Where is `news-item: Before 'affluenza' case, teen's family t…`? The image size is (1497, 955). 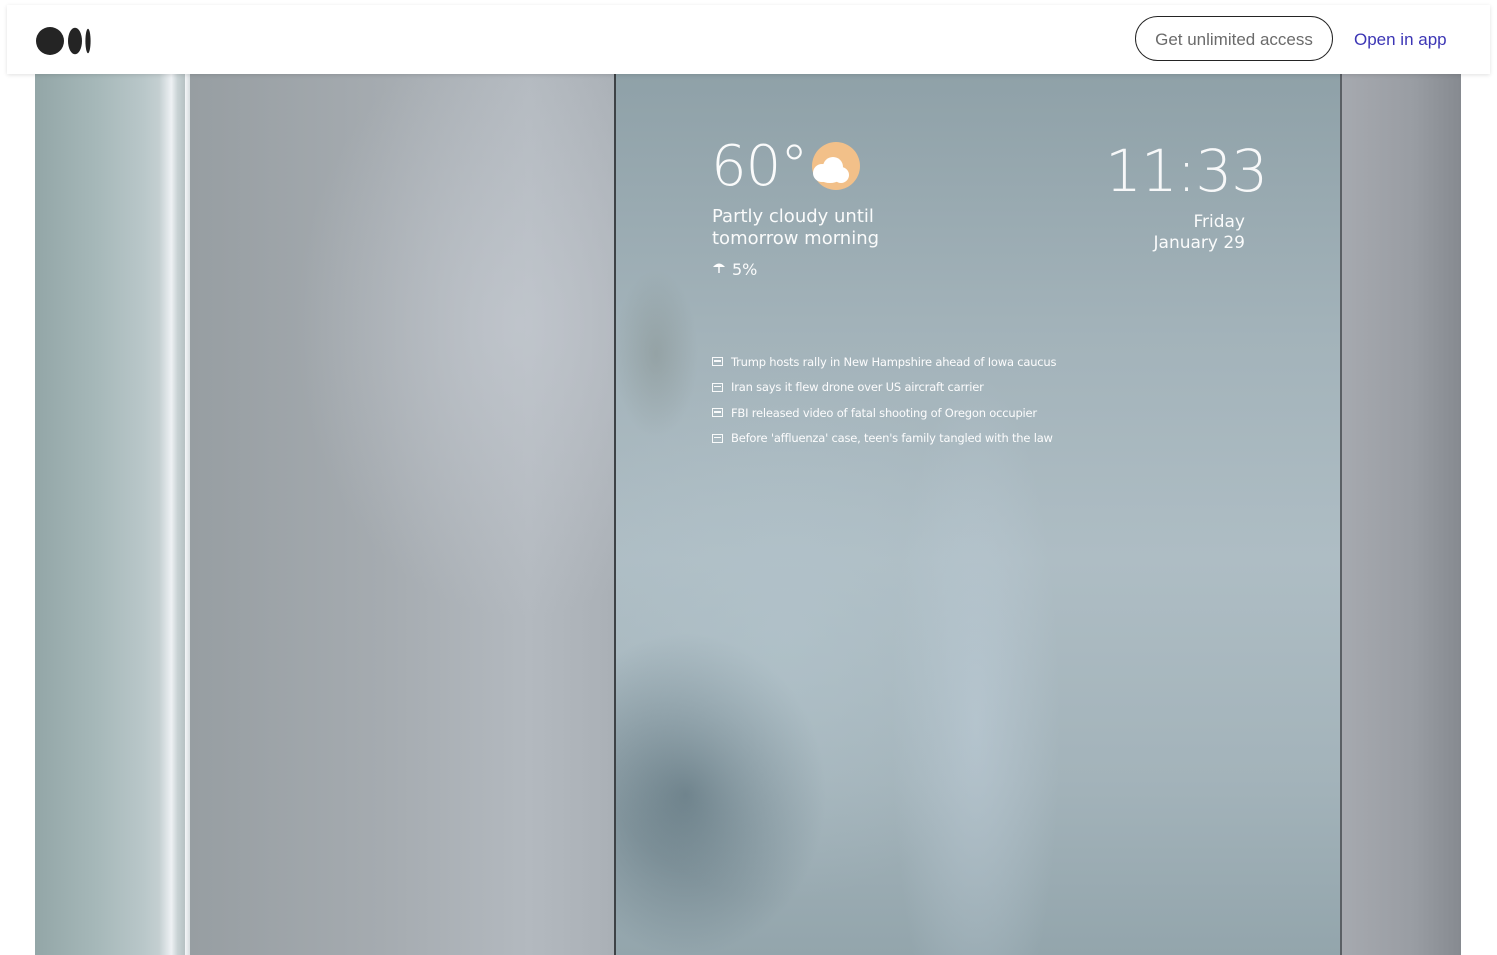 news-item: Before 'affluenza' case, teen's family t… is located at coordinates (884, 439).